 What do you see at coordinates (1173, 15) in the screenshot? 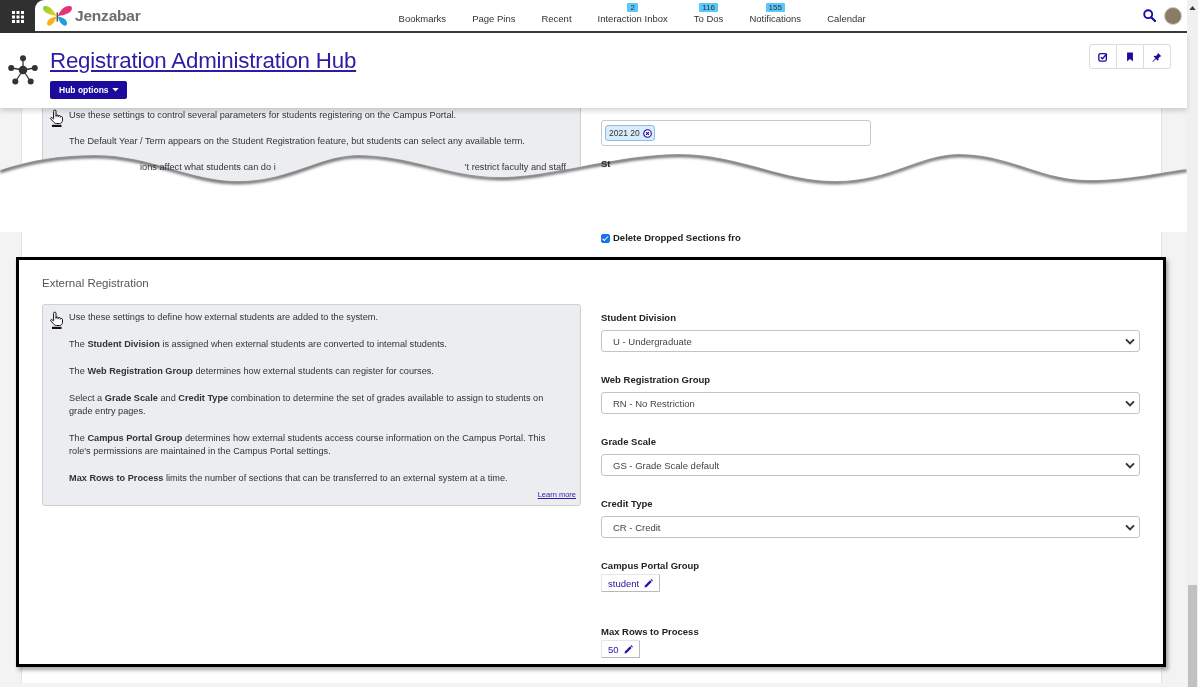
I see `avatar` at bounding box center [1173, 15].